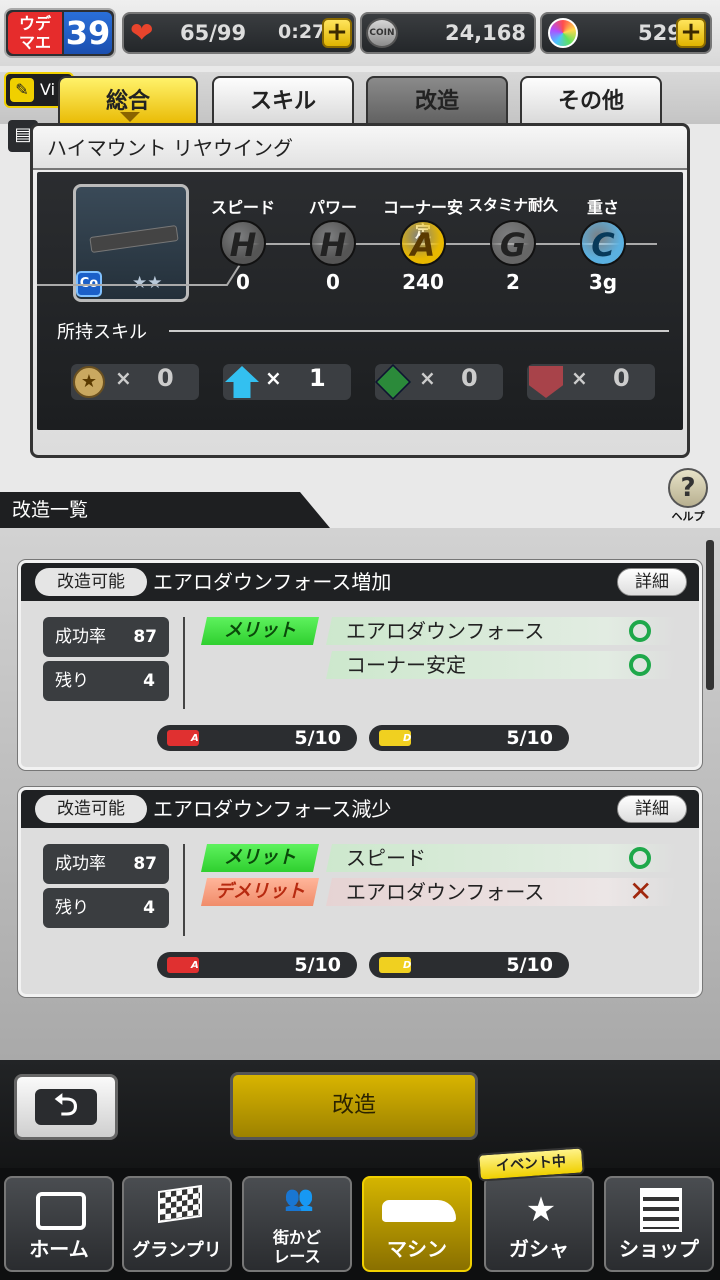  What do you see at coordinates (546, 382) in the screenshot?
I see `red-down-arrow-icon` at bounding box center [546, 382].